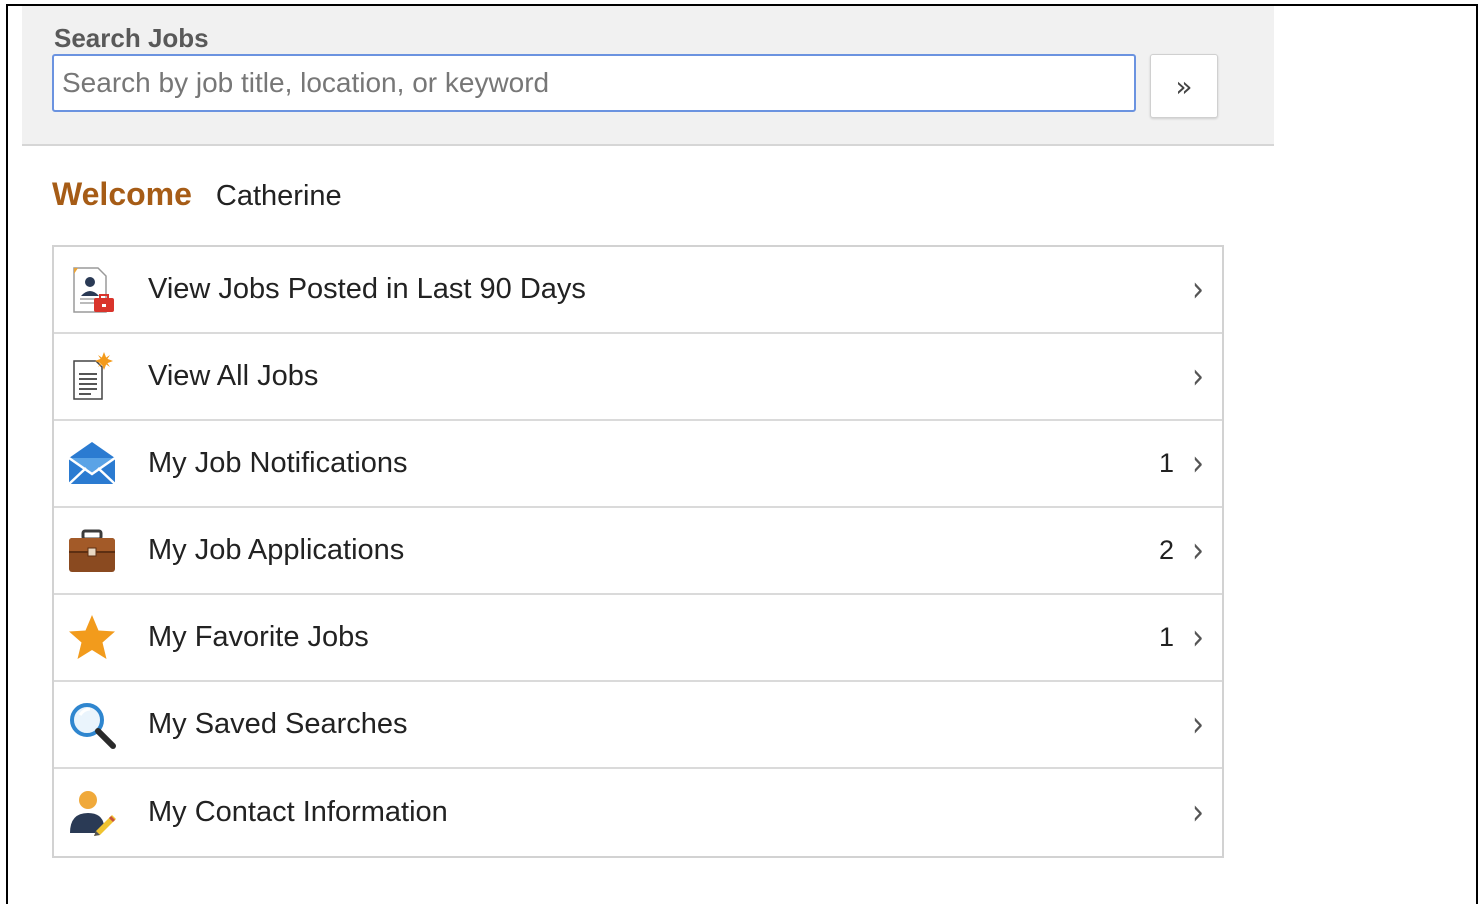 This screenshot has height=904, width=1484. Describe the element at coordinates (92, 813) in the screenshot. I see `contact-person-icon` at that location.